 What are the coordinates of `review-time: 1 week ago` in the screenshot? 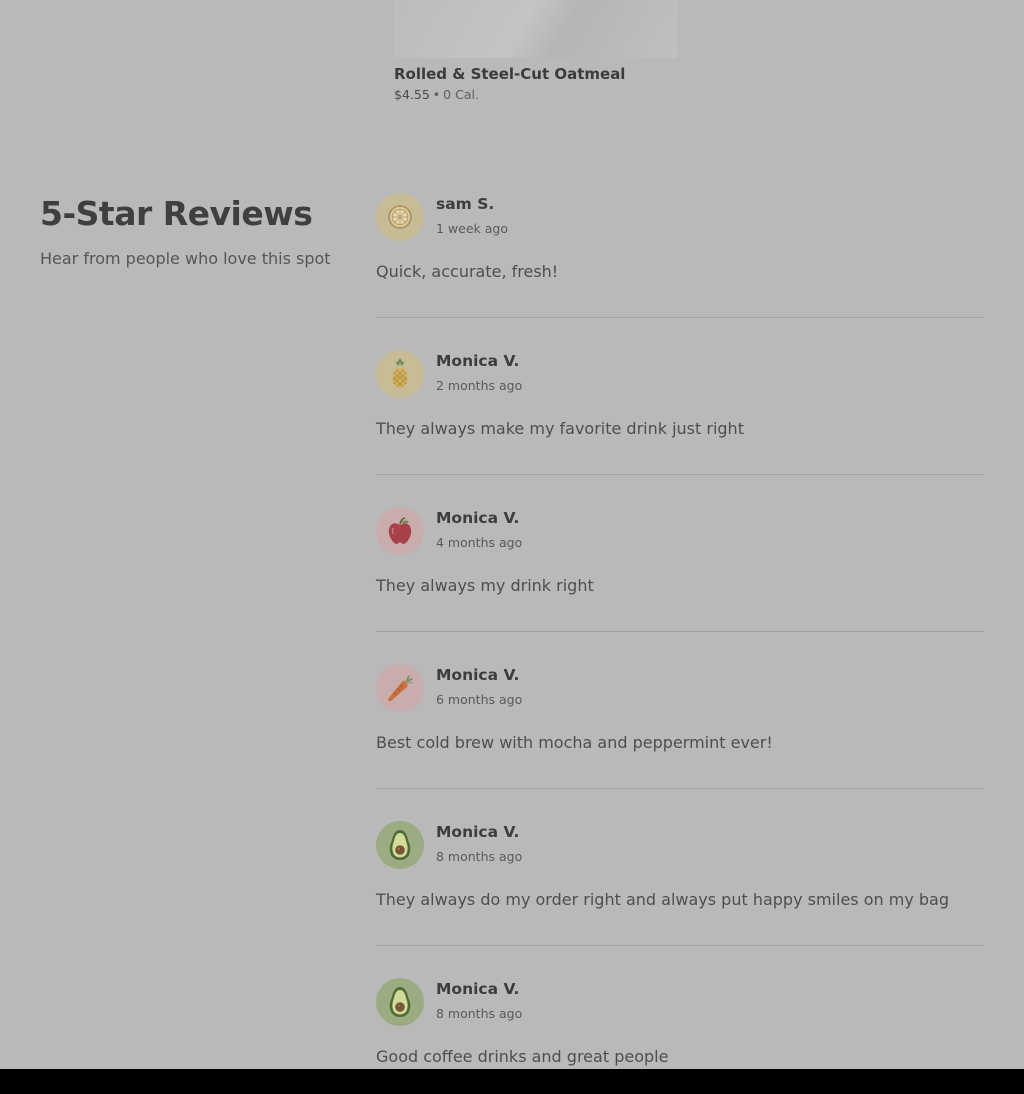 It's located at (472, 228).